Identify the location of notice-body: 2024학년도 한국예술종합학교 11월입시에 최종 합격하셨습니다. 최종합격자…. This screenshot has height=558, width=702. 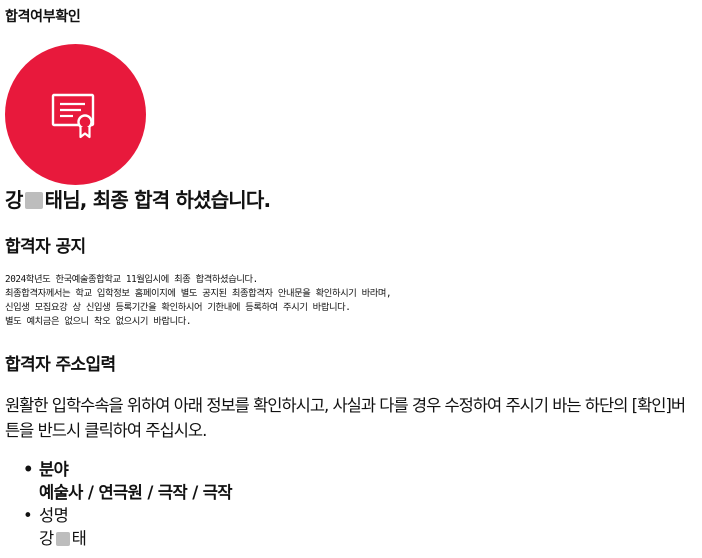
(198, 301).